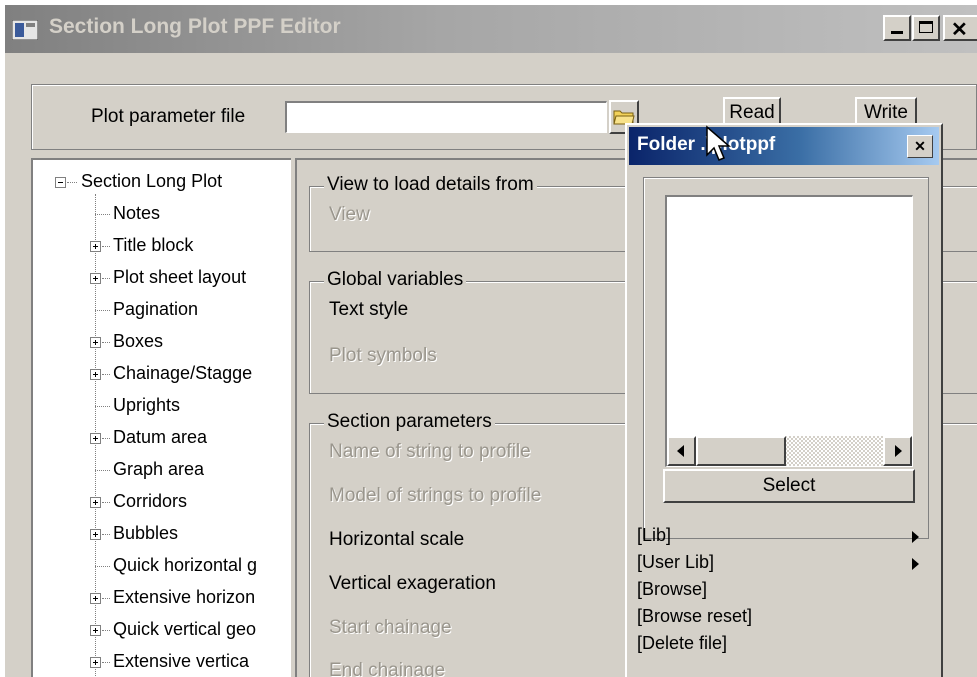 This screenshot has height=677, width=977. What do you see at coordinates (160, 437) in the screenshot?
I see `tree-item: Datum area` at bounding box center [160, 437].